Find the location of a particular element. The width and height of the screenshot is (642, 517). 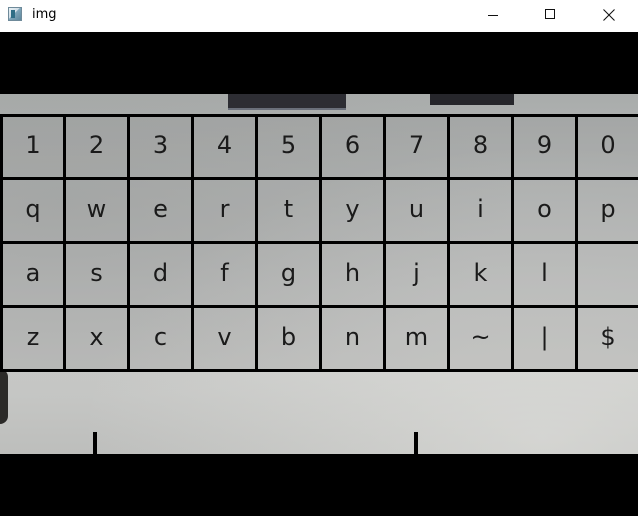

key-1-0: q is located at coordinates (33, 210).